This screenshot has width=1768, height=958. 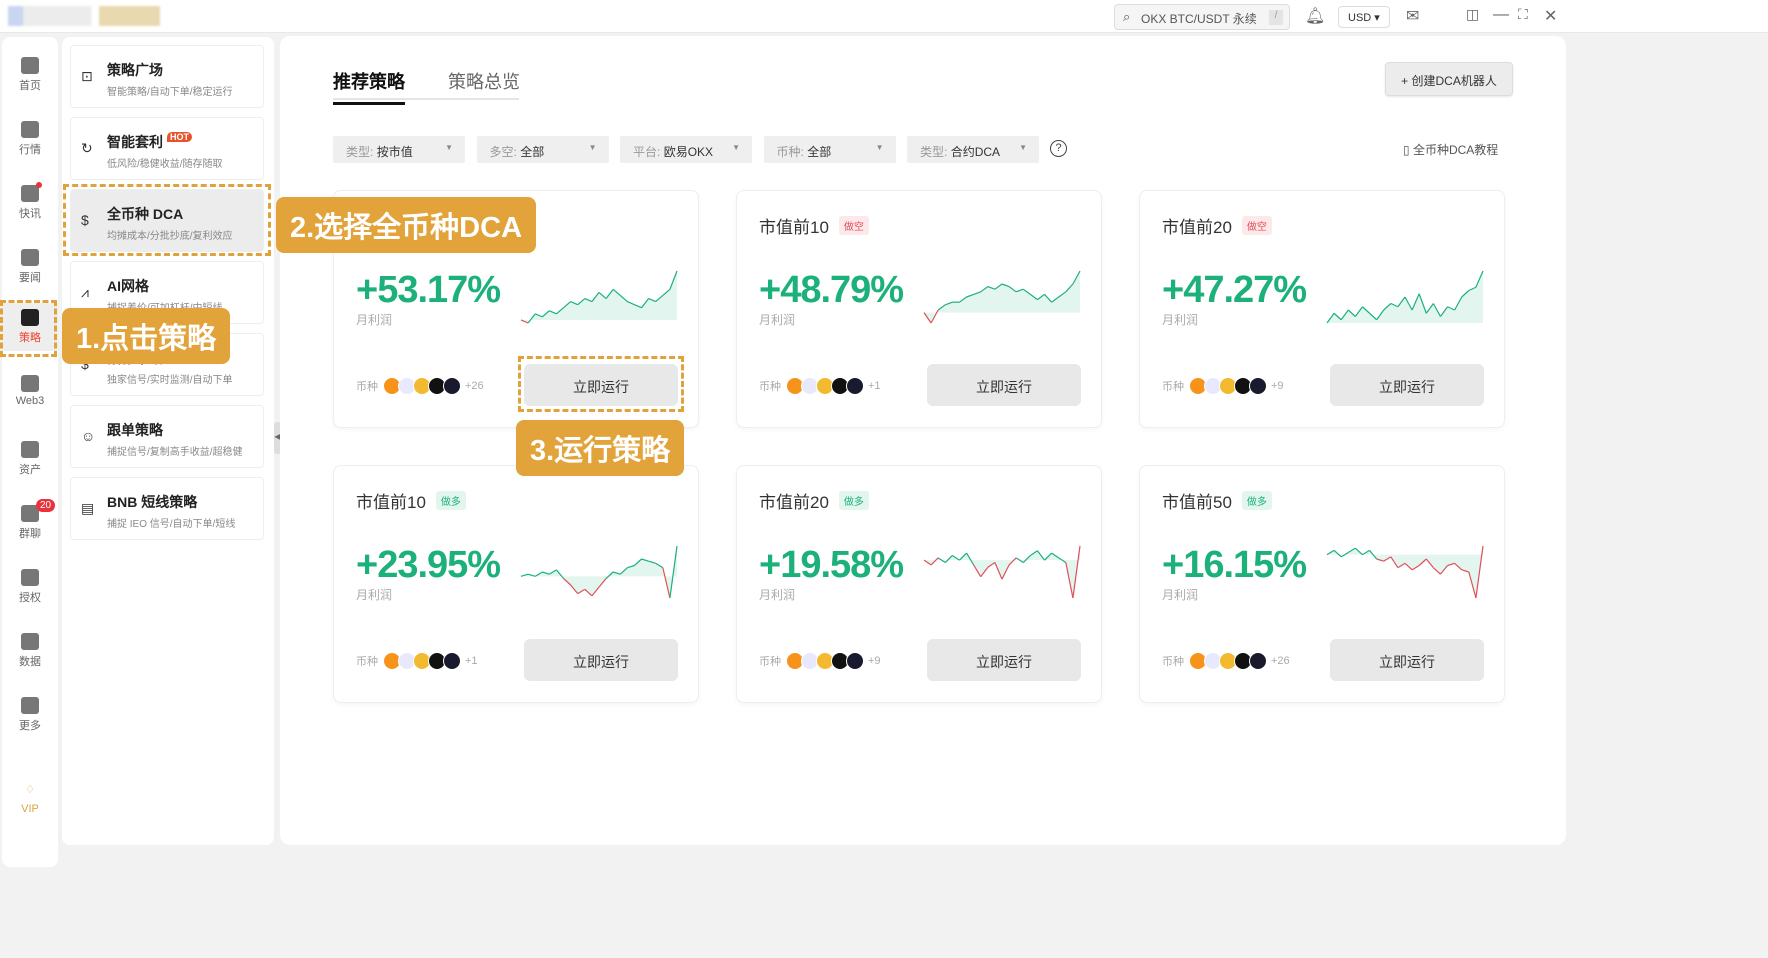 I want to click on card-title: 市值前20 做多, so click(x=814, y=500).